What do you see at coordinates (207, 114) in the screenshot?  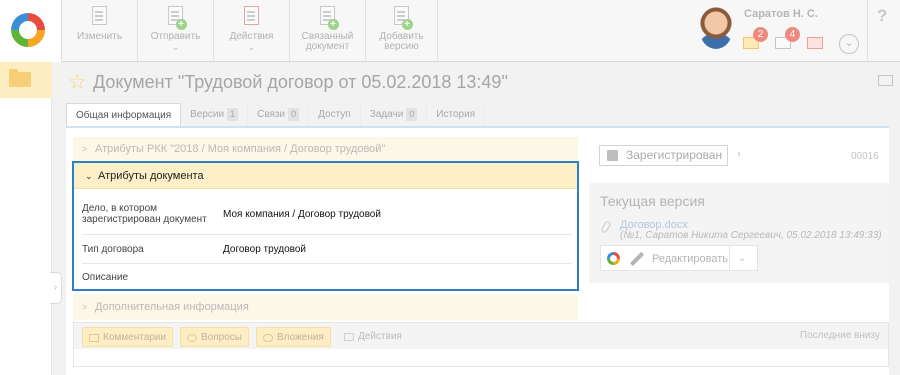 I see `tab-label: Версии` at bounding box center [207, 114].